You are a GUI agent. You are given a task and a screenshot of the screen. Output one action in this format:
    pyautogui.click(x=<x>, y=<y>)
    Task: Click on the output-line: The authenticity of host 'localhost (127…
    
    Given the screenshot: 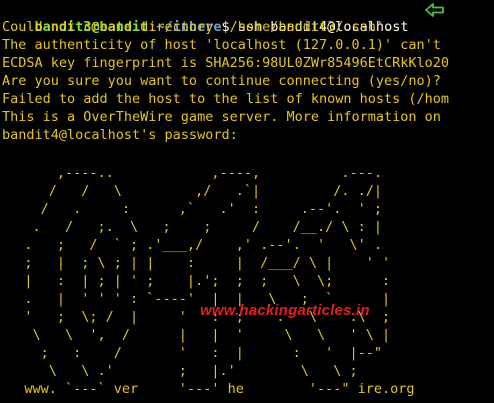 What is the action you would take?
    pyautogui.click(x=221, y=45)
    